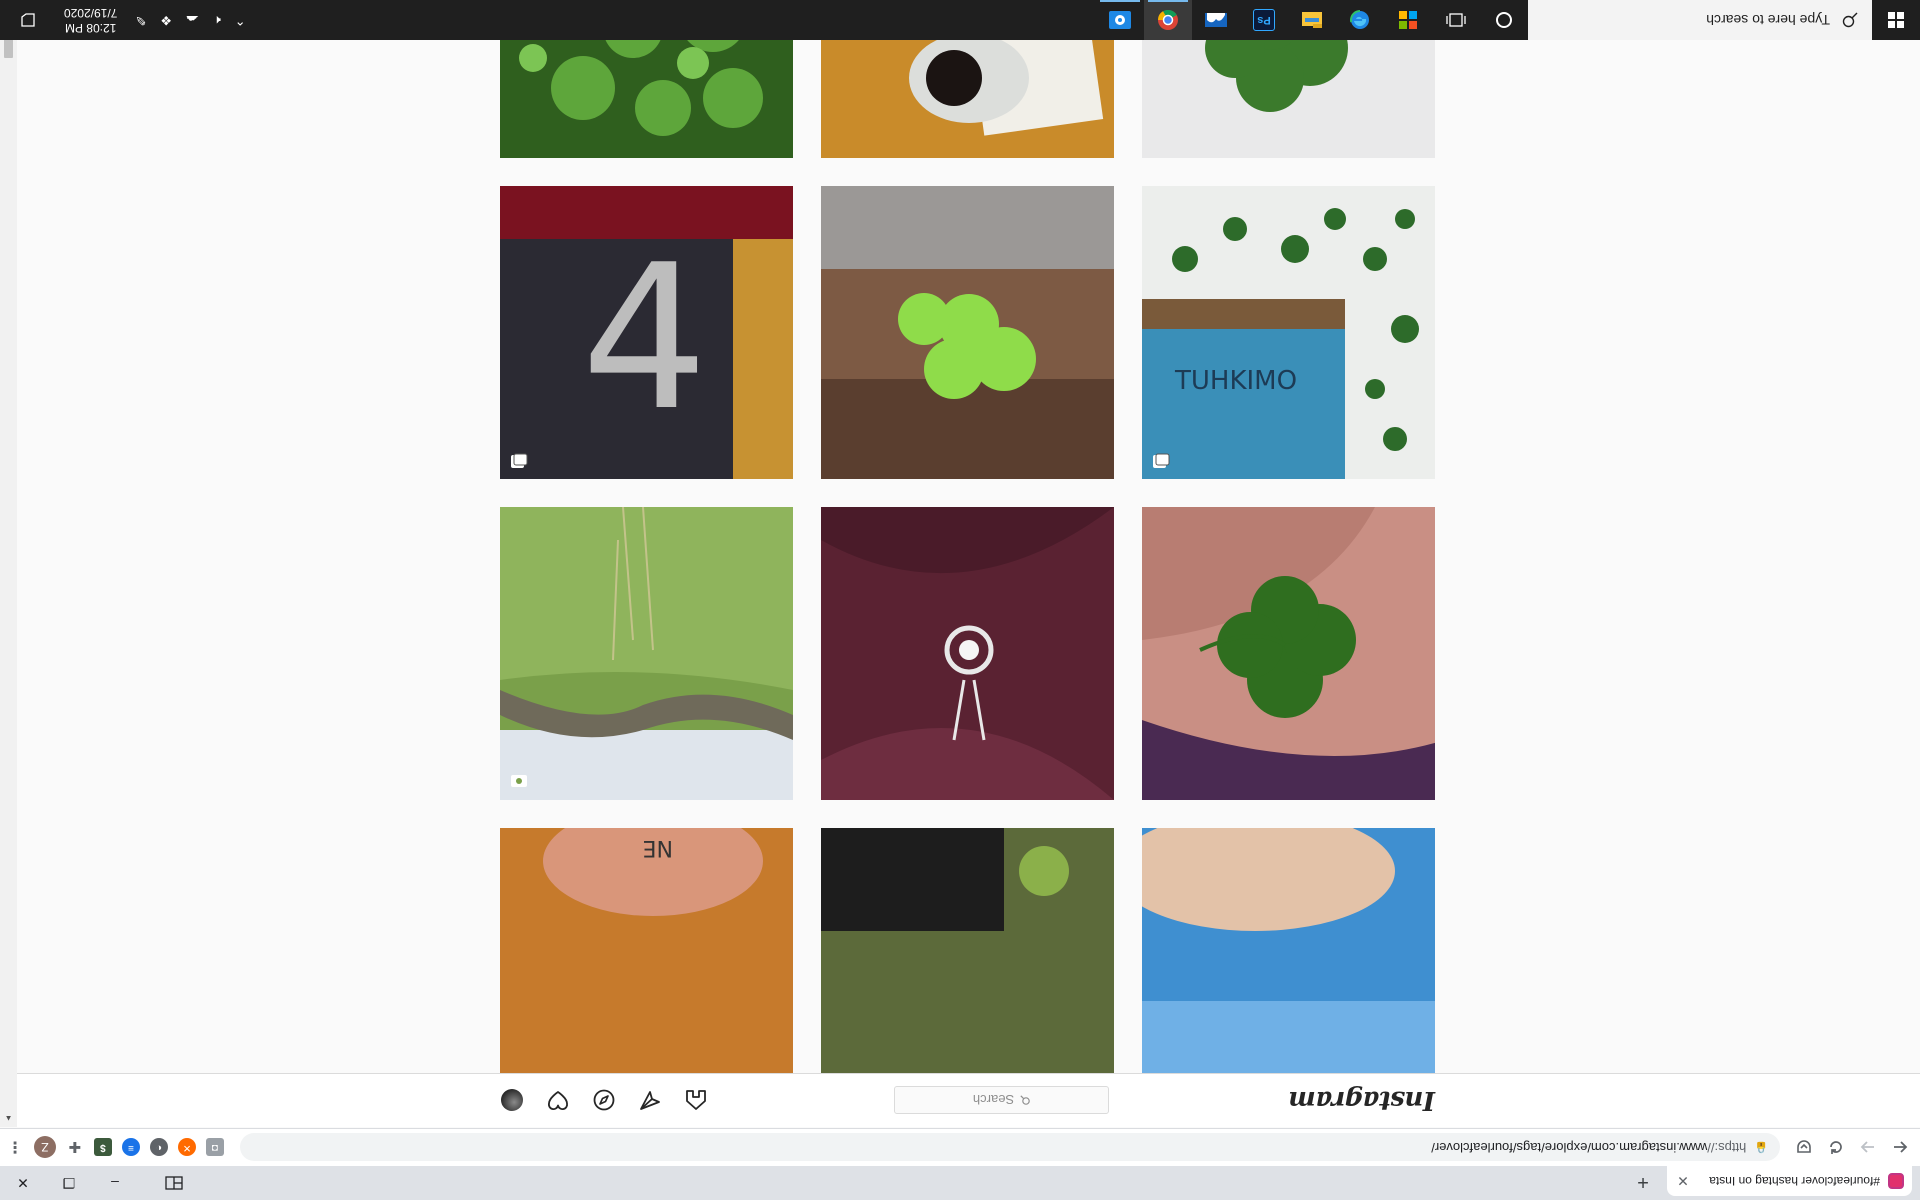 This screenshot has height=1200, width=1920. What do you see at coordinates (69, 1183) in the screenshot?
I see `restore-button: ❐` at bounding box center [69, 1183].